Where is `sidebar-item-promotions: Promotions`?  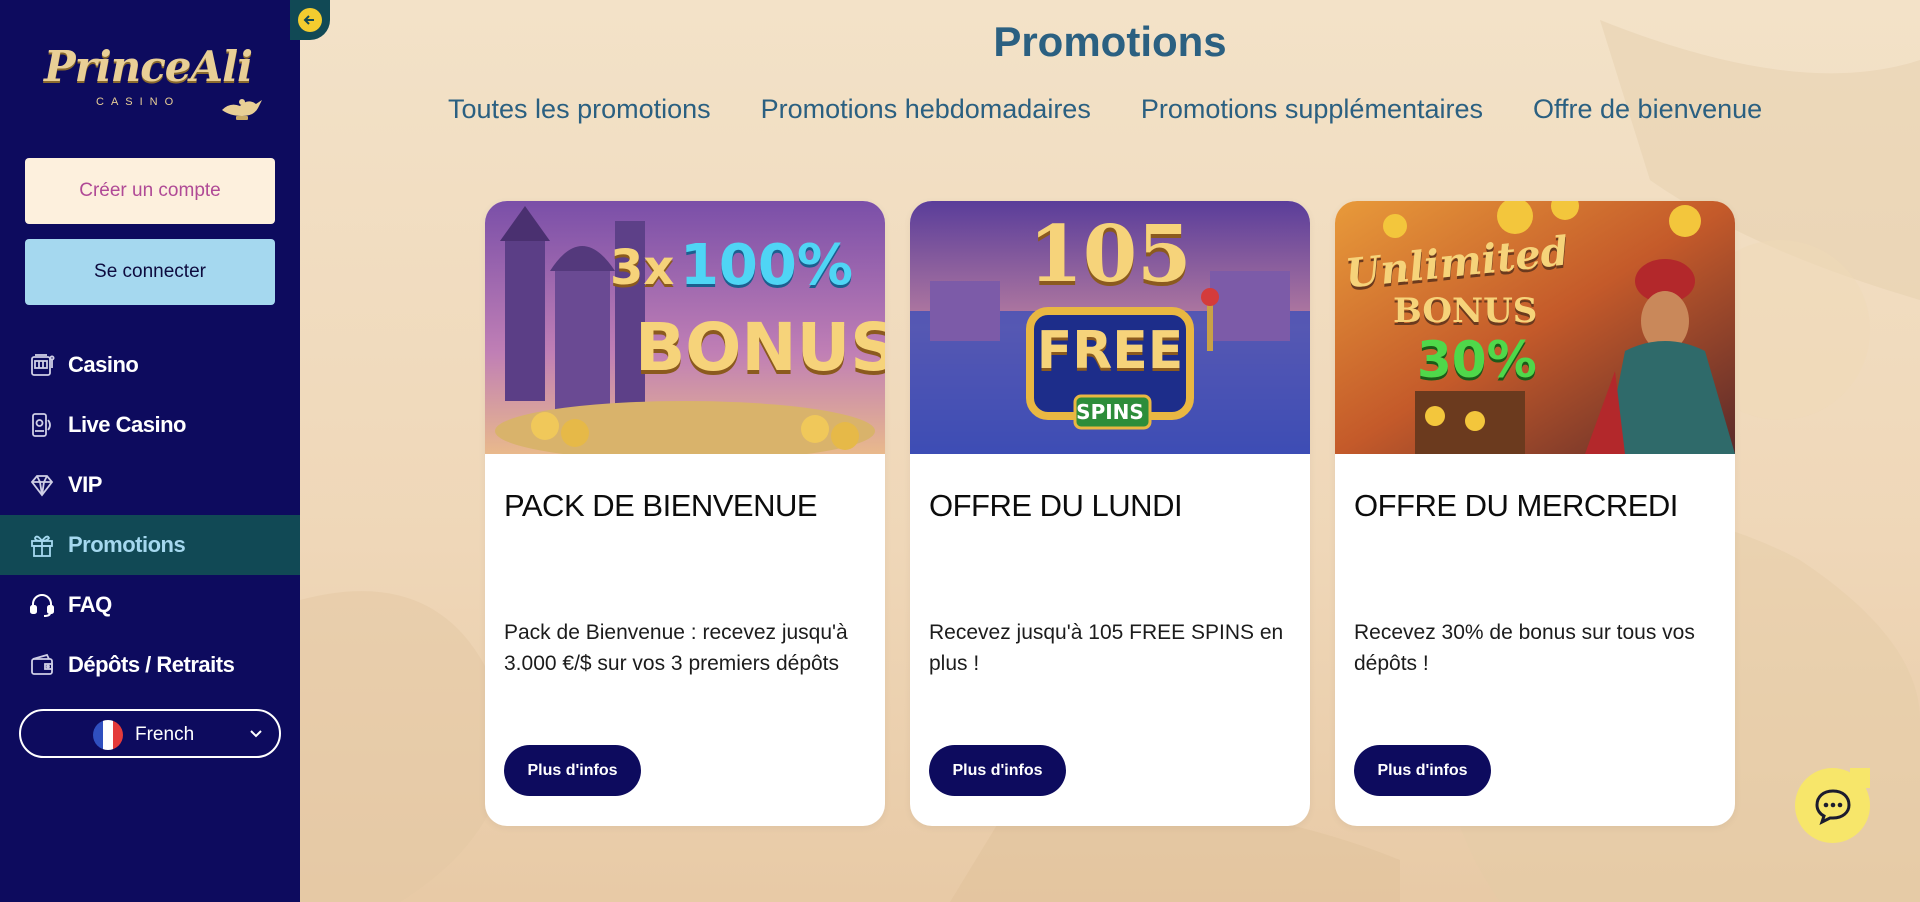
sidebar-item-promotions: Promotions is located at coordinates (158, 545).